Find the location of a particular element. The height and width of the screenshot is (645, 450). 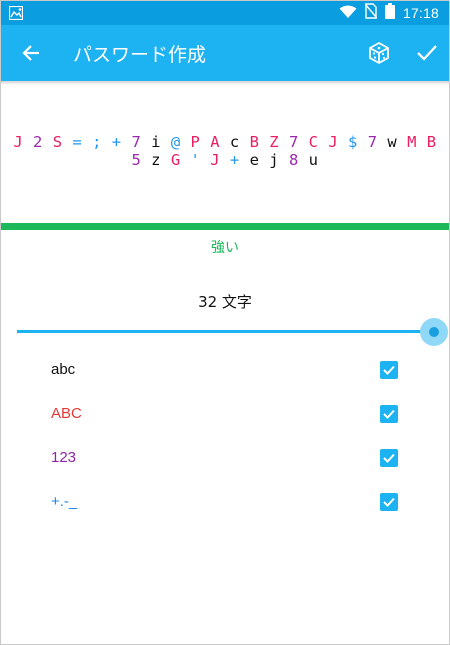

password-char: 5 is located at coordinates (136, 160).